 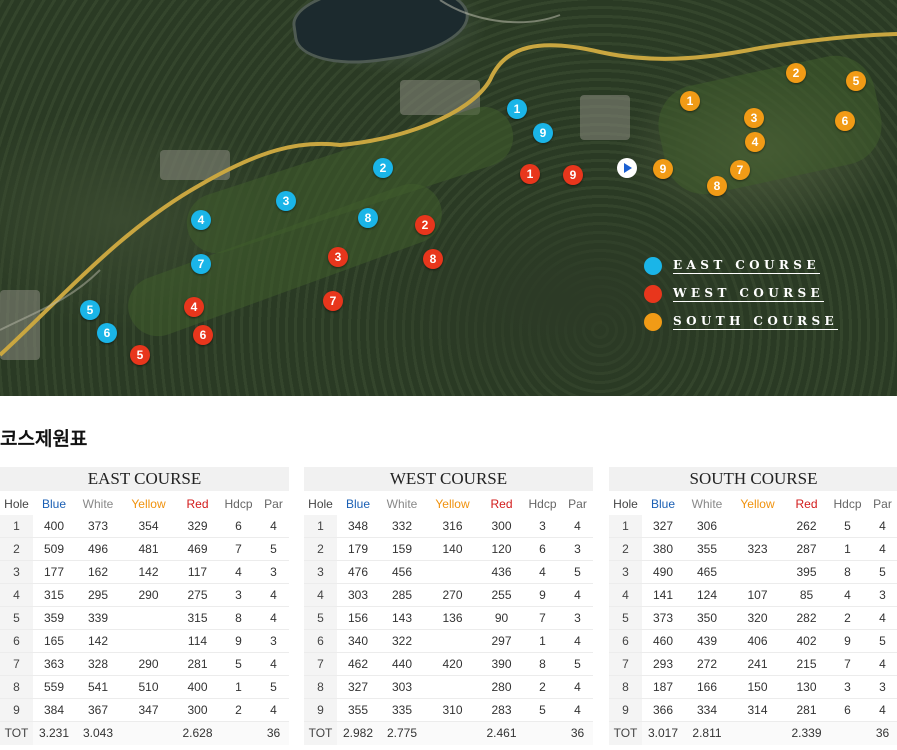 I want to click on east-hole-marker: 4, so click(x=201, y=220).